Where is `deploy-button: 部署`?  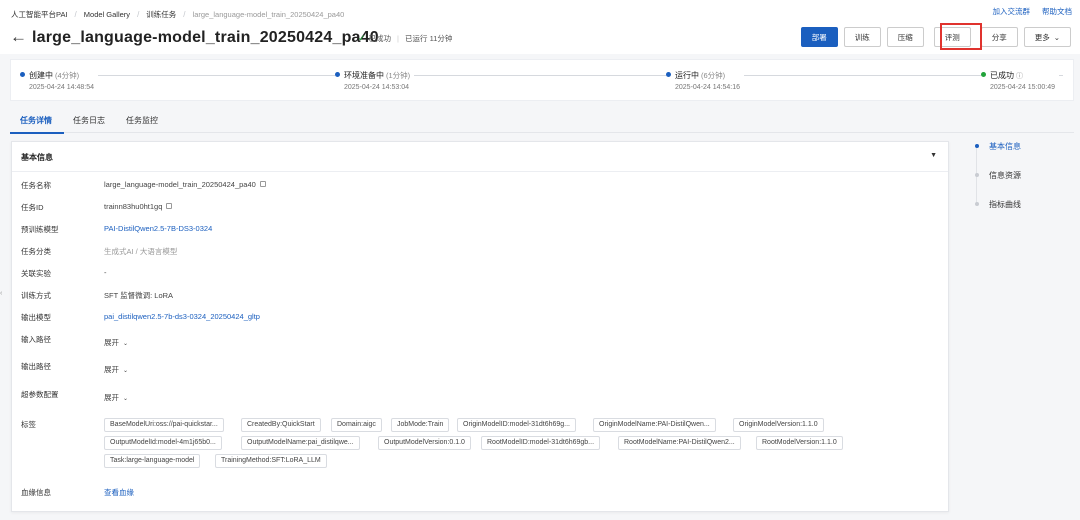 deploy-button: 部署 is located at coordinates (819, 37).